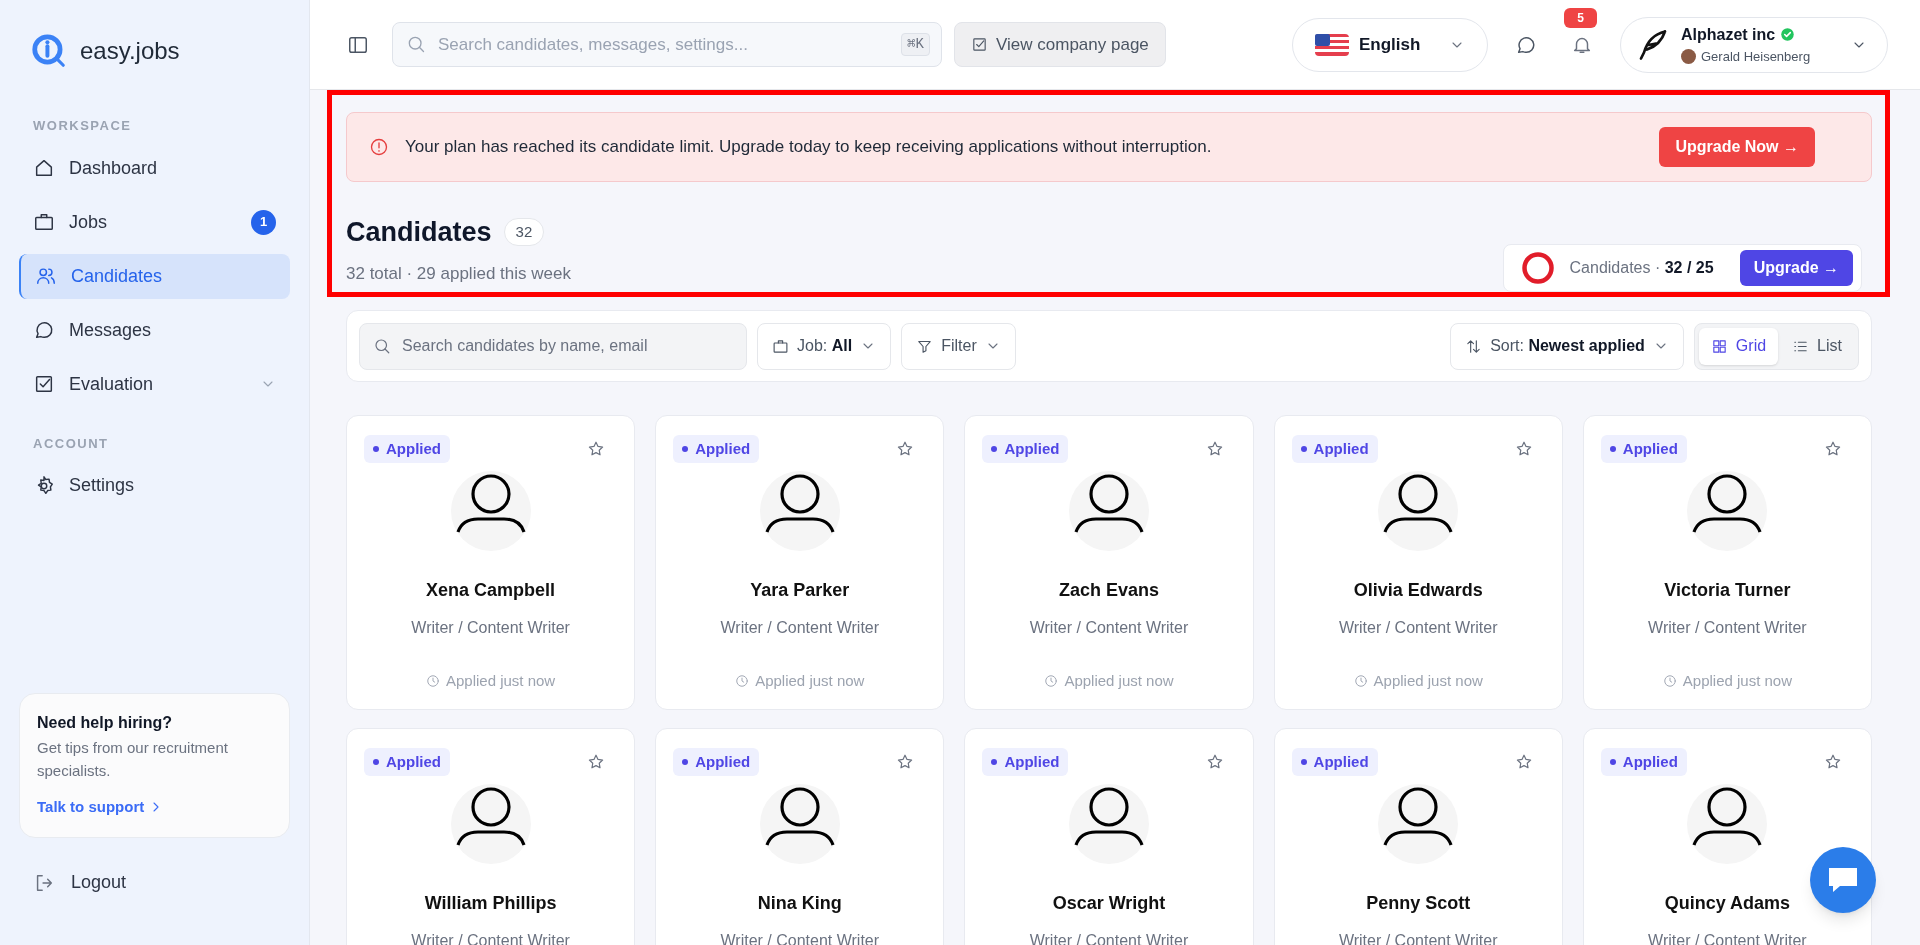 This screenshot has height=945, width=1920. I want to click on warning-icon, so click(379, 147).